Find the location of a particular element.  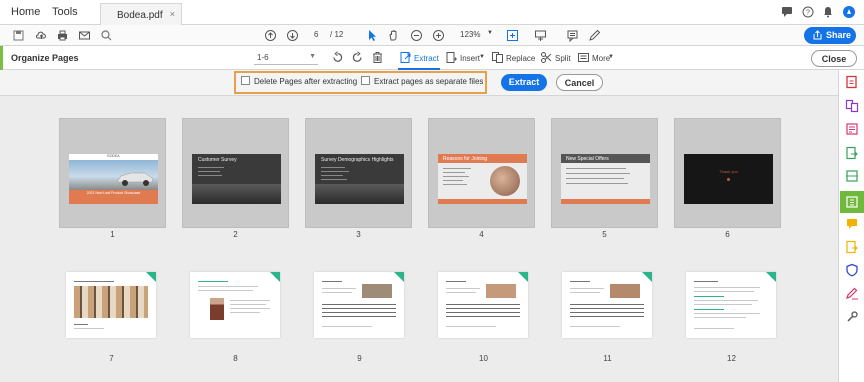

document-tab-title: Bodea.pdf is located at coordinates (140, 15).